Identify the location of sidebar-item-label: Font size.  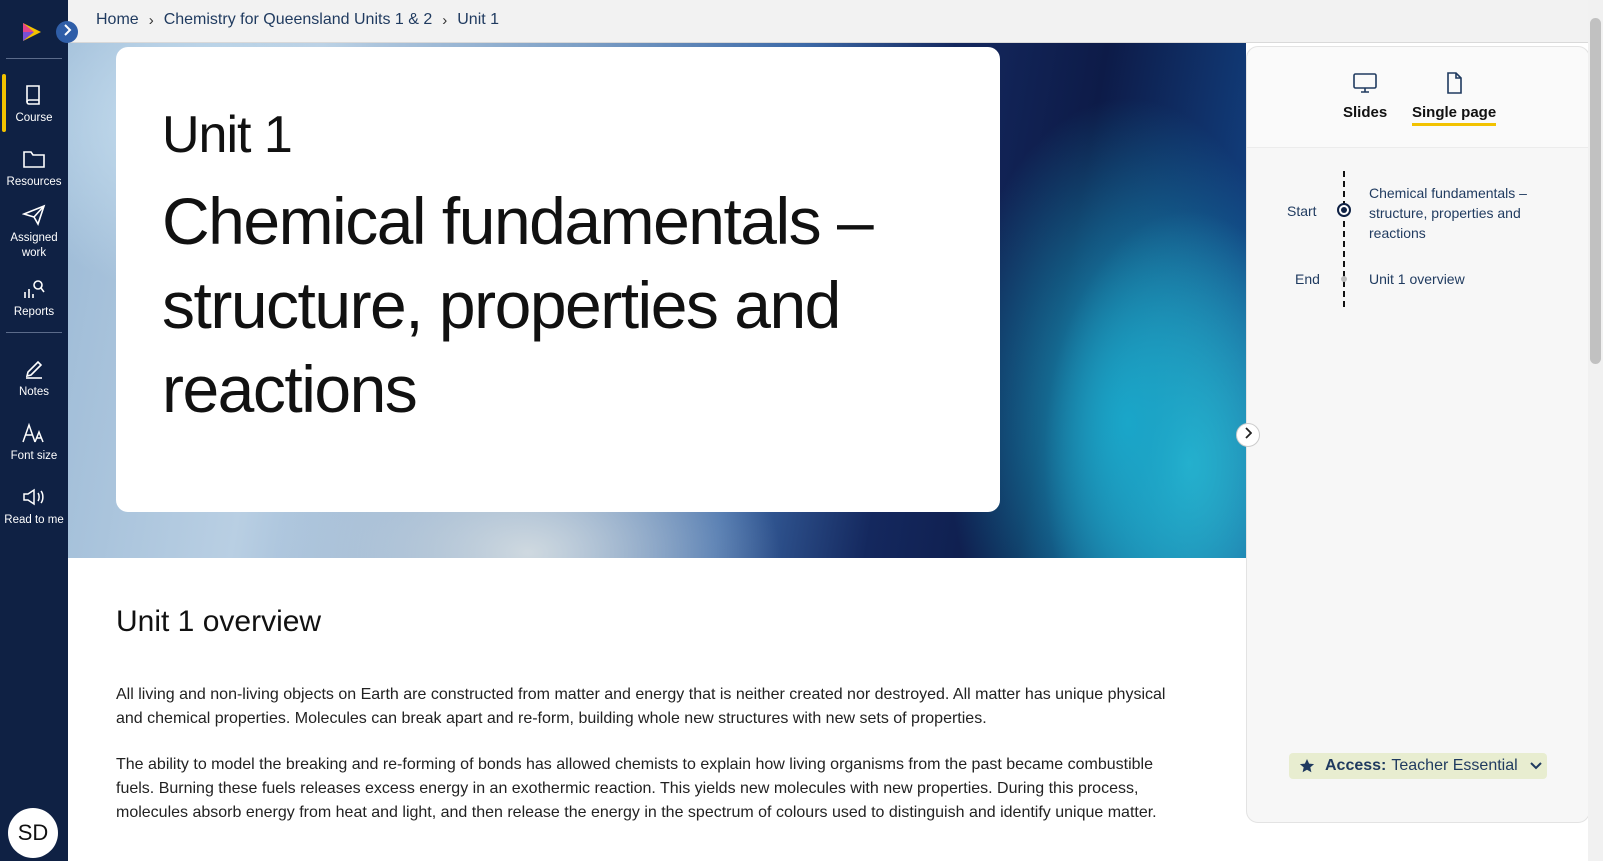
(34, 456).